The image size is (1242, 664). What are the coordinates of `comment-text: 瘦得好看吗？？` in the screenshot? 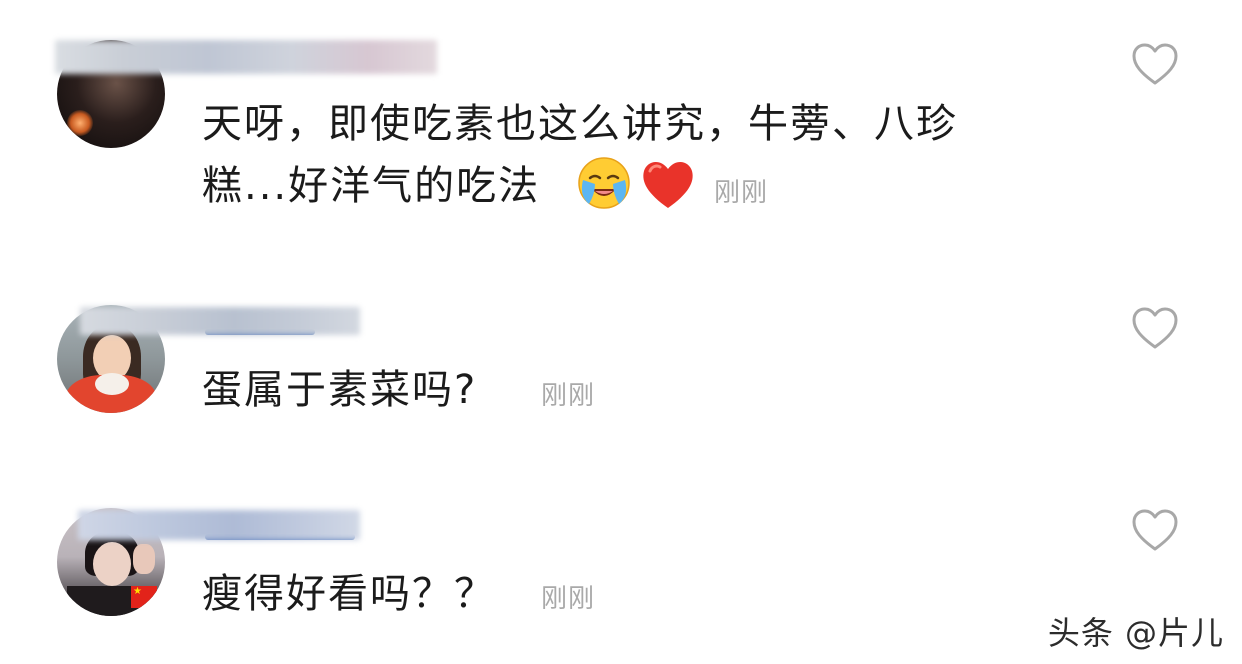 It's located at (349, 594).